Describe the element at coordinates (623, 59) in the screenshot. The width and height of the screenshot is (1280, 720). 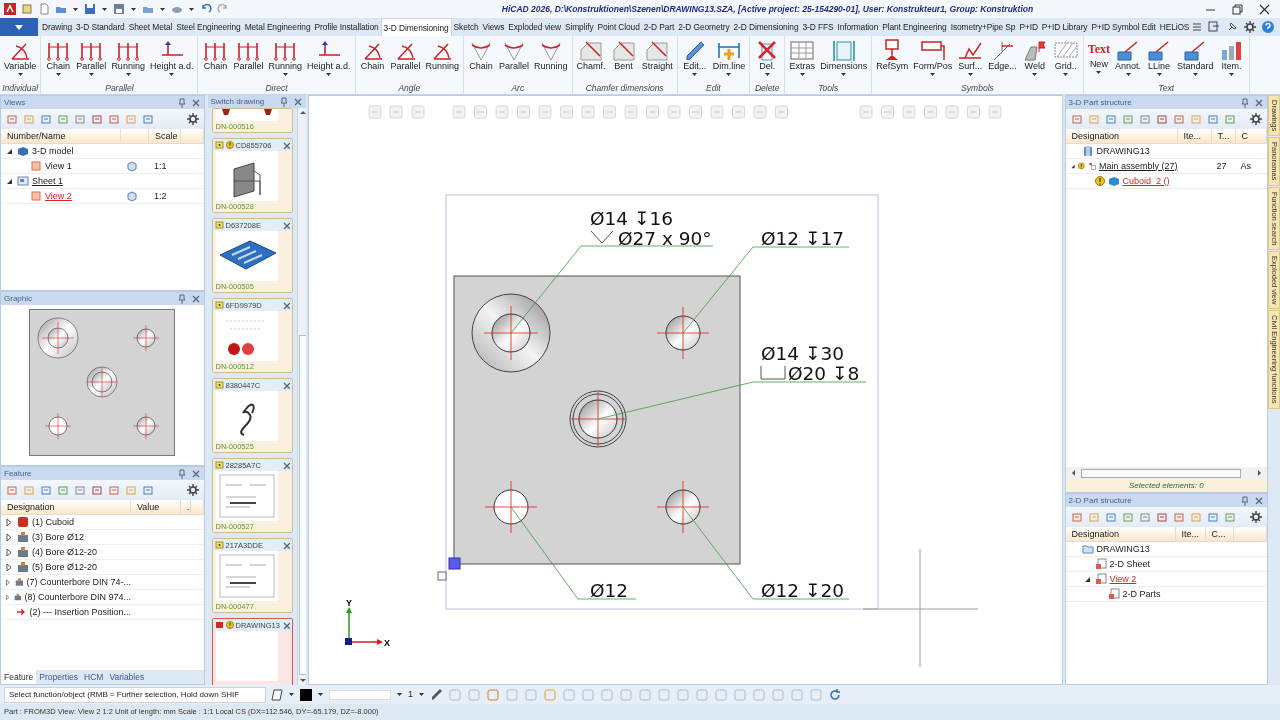
I see `ribbon-button: Bent` at that location.